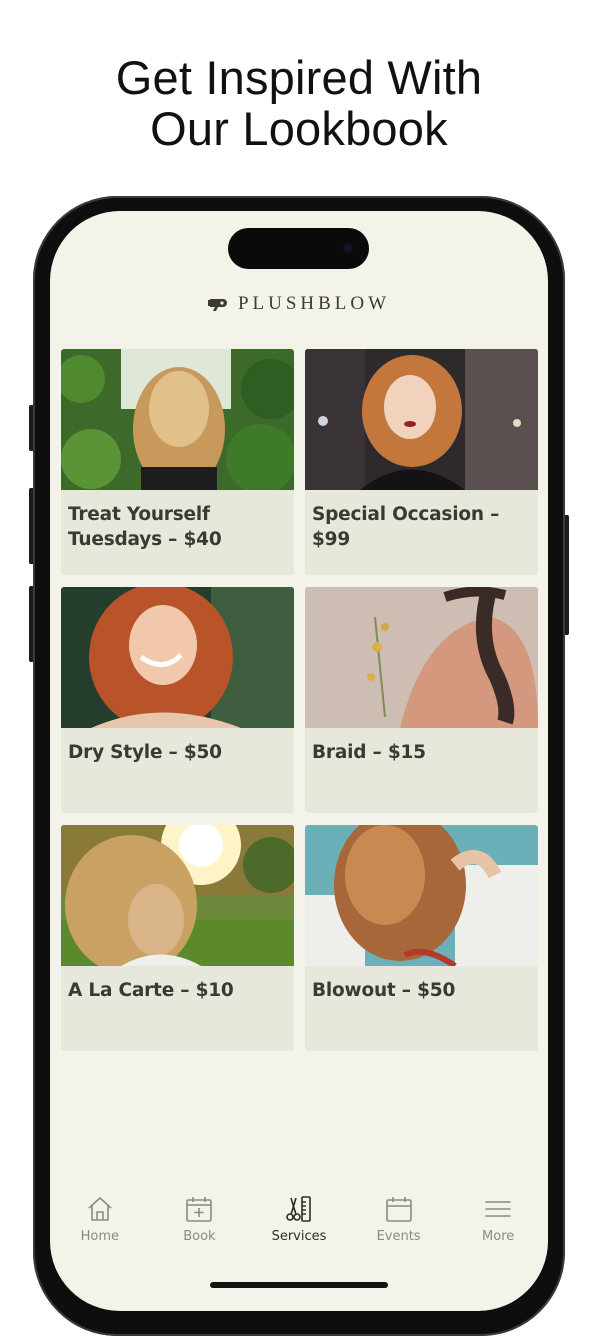 The width and height of the screenshot is (598, 1336). Describe the element at coordinates (498, 1236) in the screenshot. I see `tab-label: More` at that location.